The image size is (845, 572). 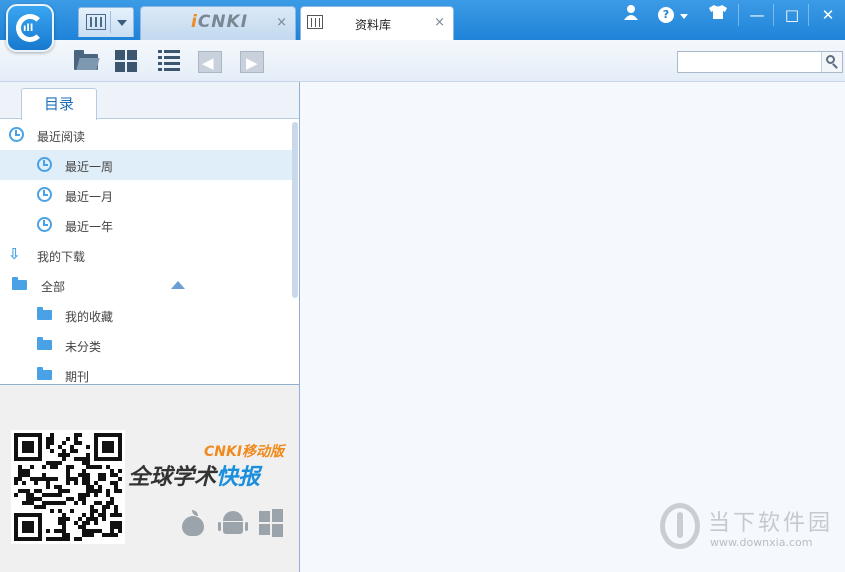 What do you see at coordinates (147, 225) in the screenshot?
I see `tree-item-last-year: 最近一年` at bounding box center [147, 225].